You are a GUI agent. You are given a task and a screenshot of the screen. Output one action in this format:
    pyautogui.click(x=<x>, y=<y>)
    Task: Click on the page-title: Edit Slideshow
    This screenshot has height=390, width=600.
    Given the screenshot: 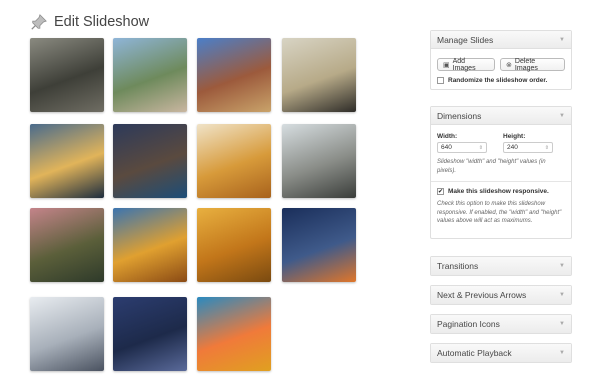 What is the action you would take?
    pyautogui.click(x=102, y=22)
    